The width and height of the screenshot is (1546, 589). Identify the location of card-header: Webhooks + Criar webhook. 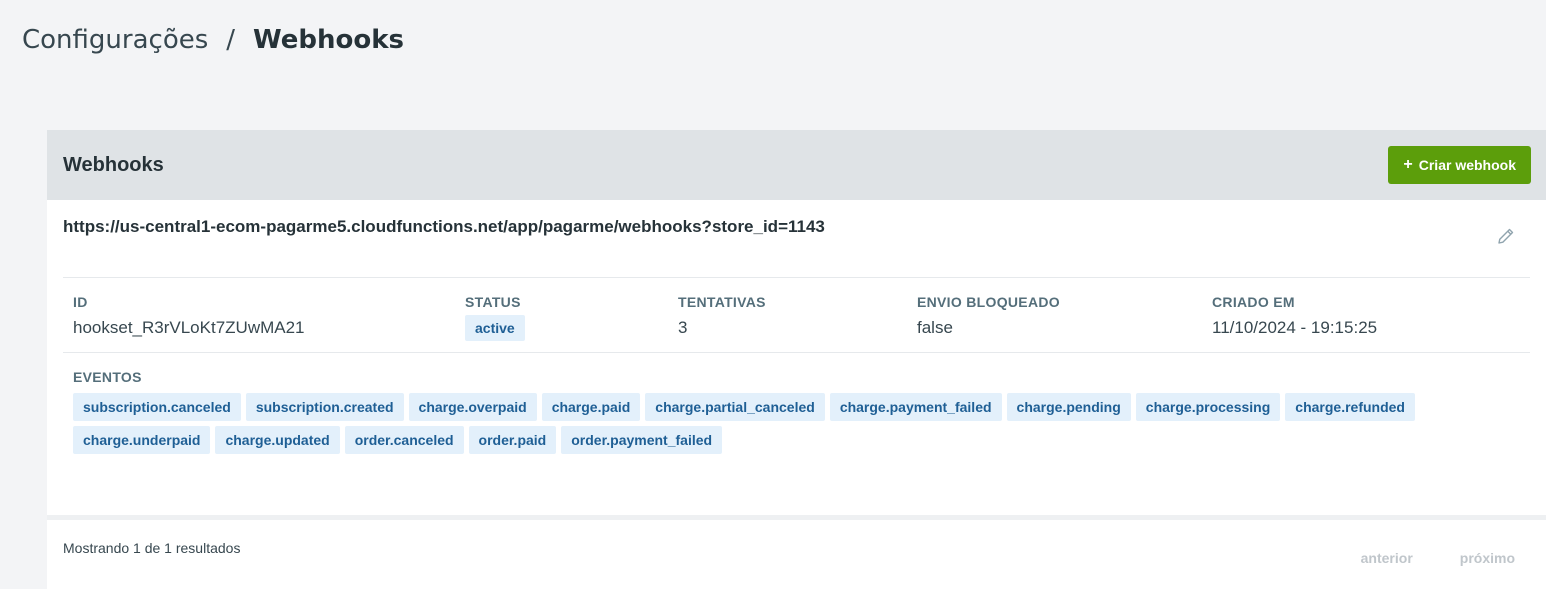
(796, 165).